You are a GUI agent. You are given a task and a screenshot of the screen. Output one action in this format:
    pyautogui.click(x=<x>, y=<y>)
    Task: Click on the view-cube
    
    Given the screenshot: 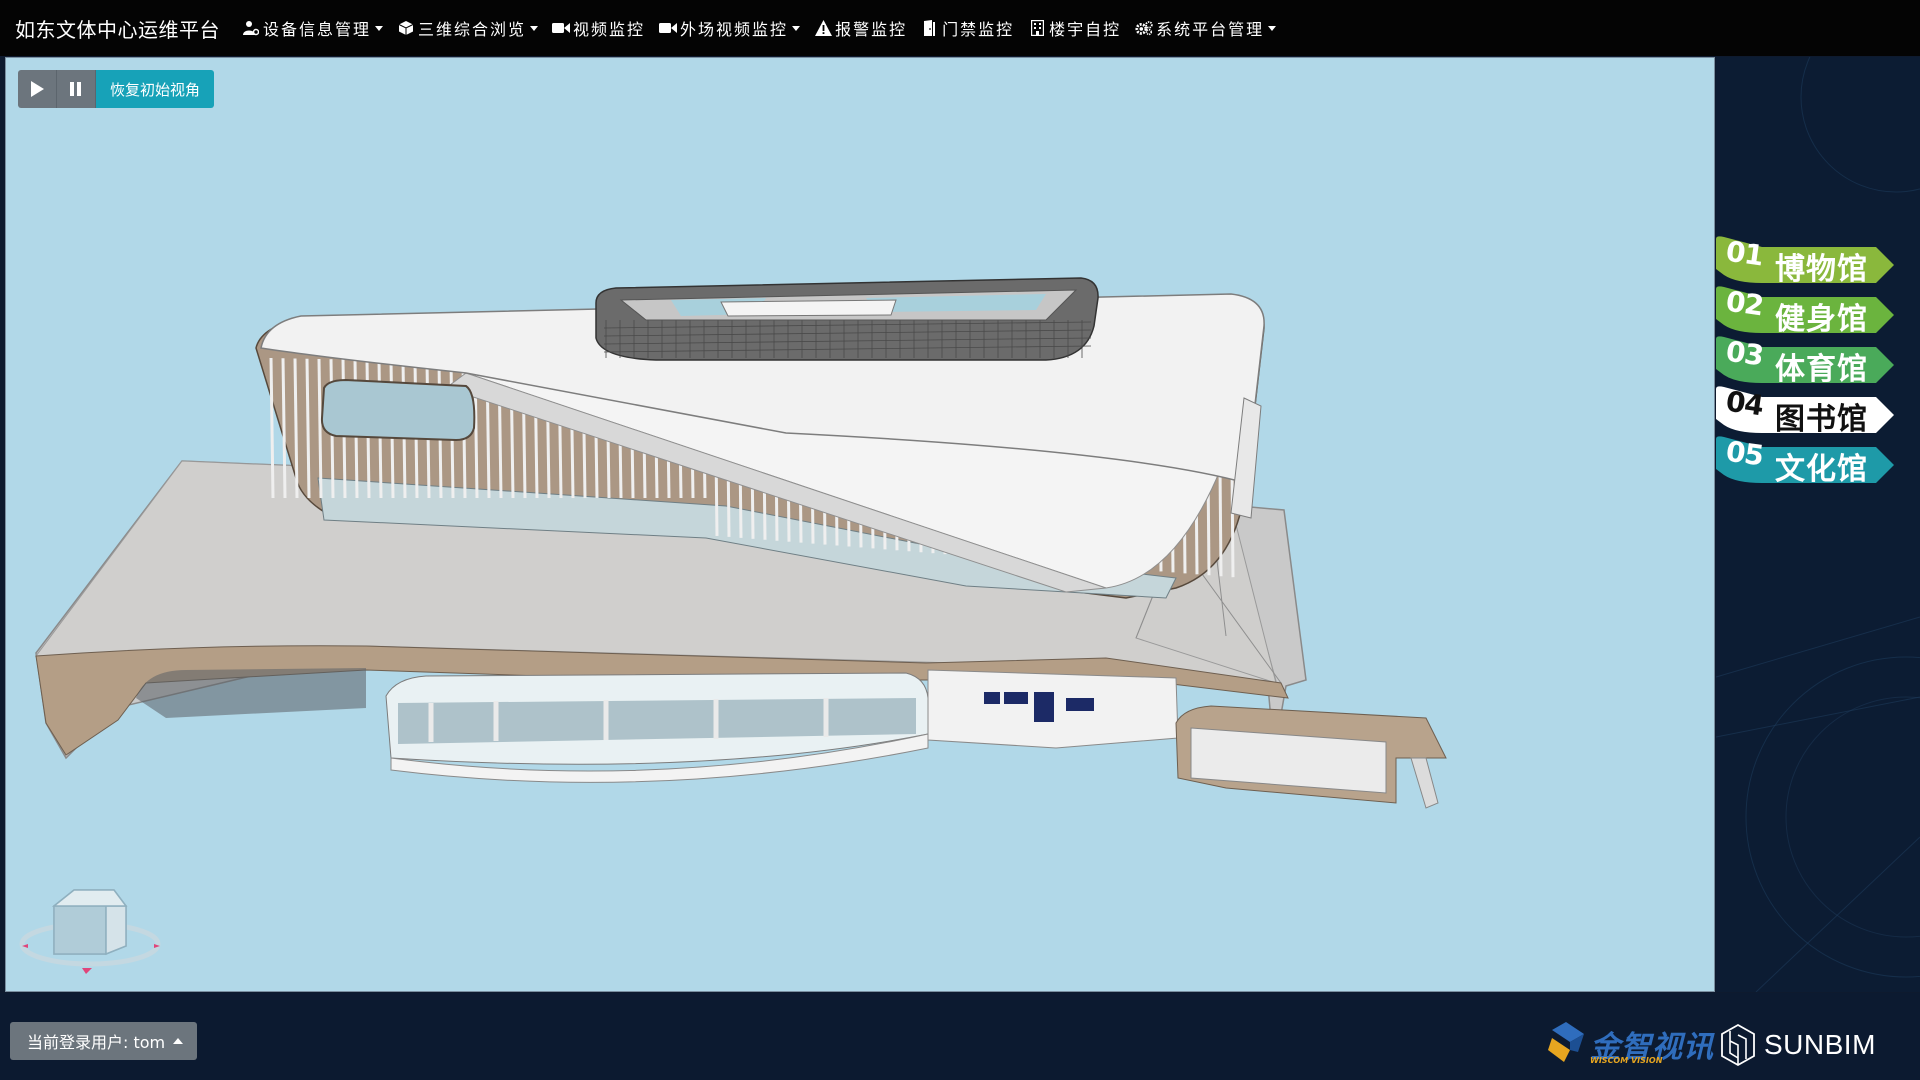 What is the action you would take?
    pyautogui.click(x=87, y=933)
    